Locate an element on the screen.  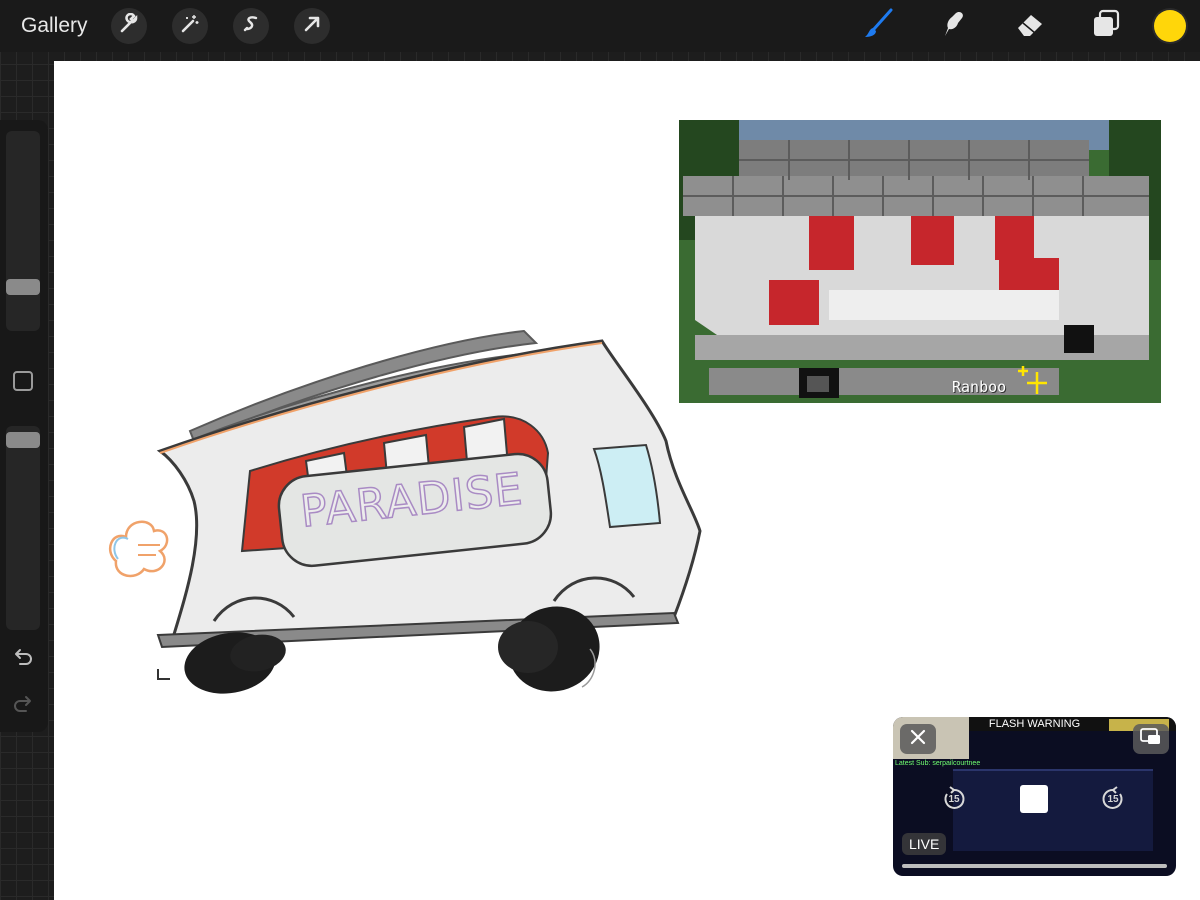
selection-icon is located at coordinates (251, 26).